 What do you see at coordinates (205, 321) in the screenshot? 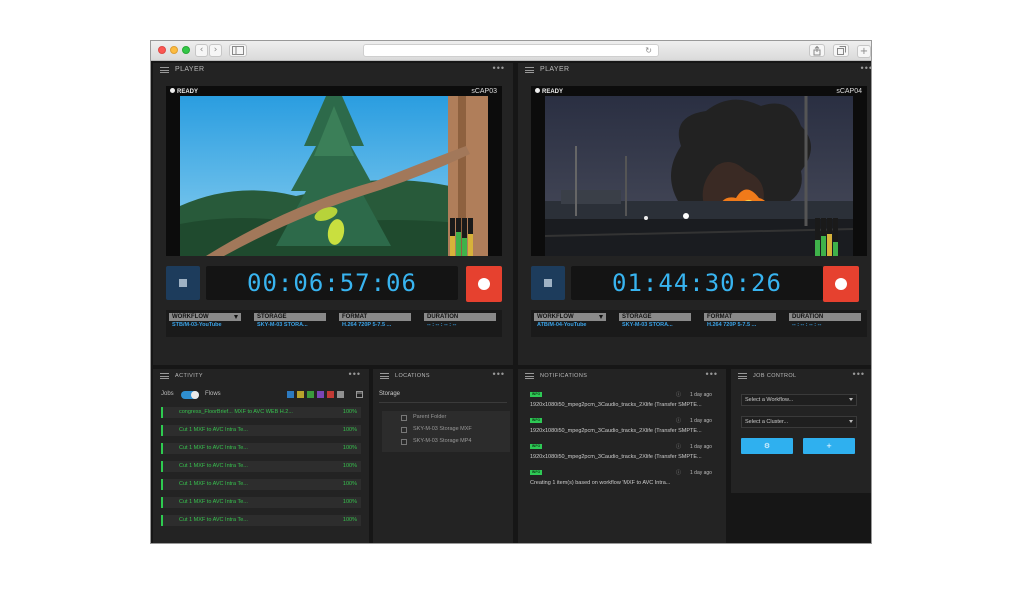
I see `workflow-field: WORKFLOW STB/M-03-YouTube` at bounding box center [205, 321].